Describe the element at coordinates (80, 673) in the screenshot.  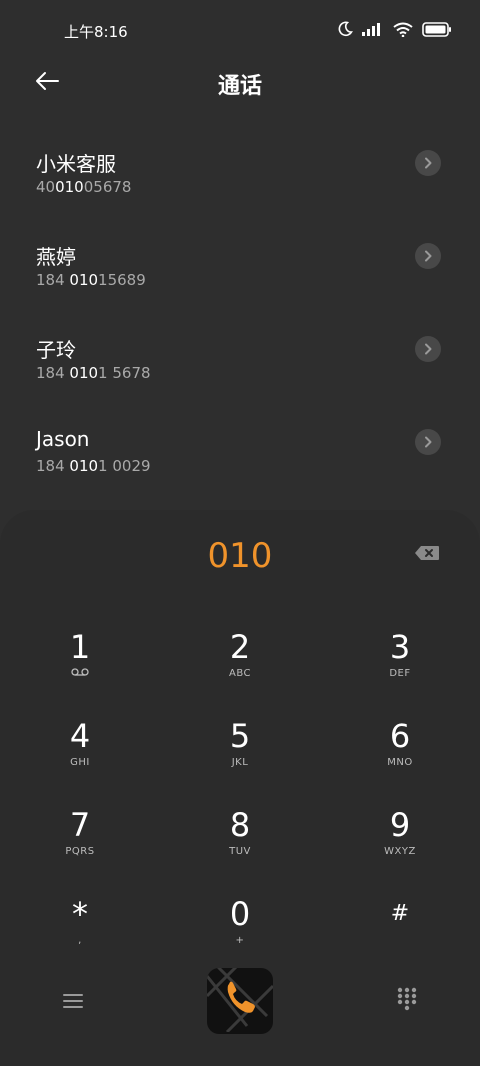
I see `voicemail-icon` at that location.